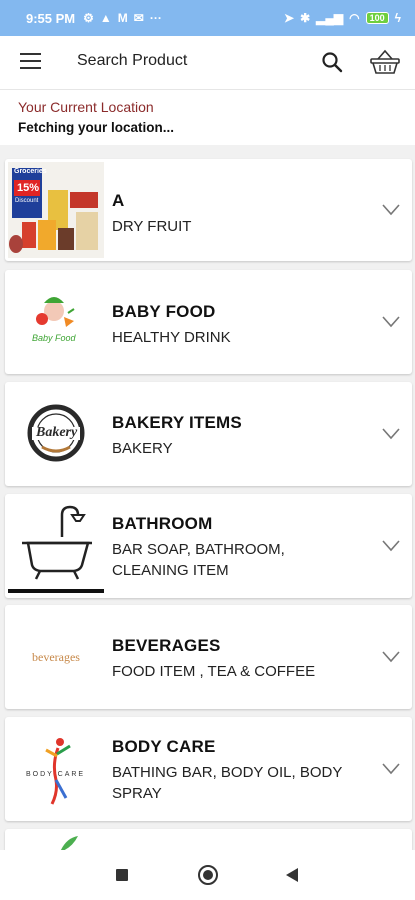 Image resolution: width=415 pixels, height=900 pixels. Describe the element at coordinates (164, 311) in the screenshot. I see `category-name: BABY FOOD` at that location.